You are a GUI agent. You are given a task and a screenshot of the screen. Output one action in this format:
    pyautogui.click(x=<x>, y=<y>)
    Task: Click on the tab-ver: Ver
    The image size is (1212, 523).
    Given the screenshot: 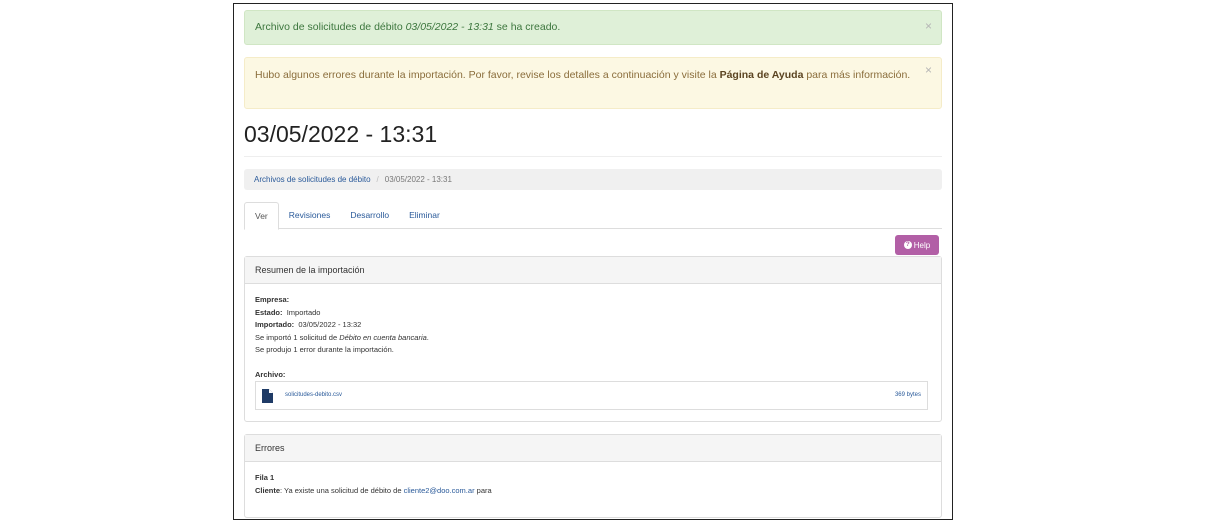 What is the action you would take?
    pyautogui.click(x=261, y=216)
    